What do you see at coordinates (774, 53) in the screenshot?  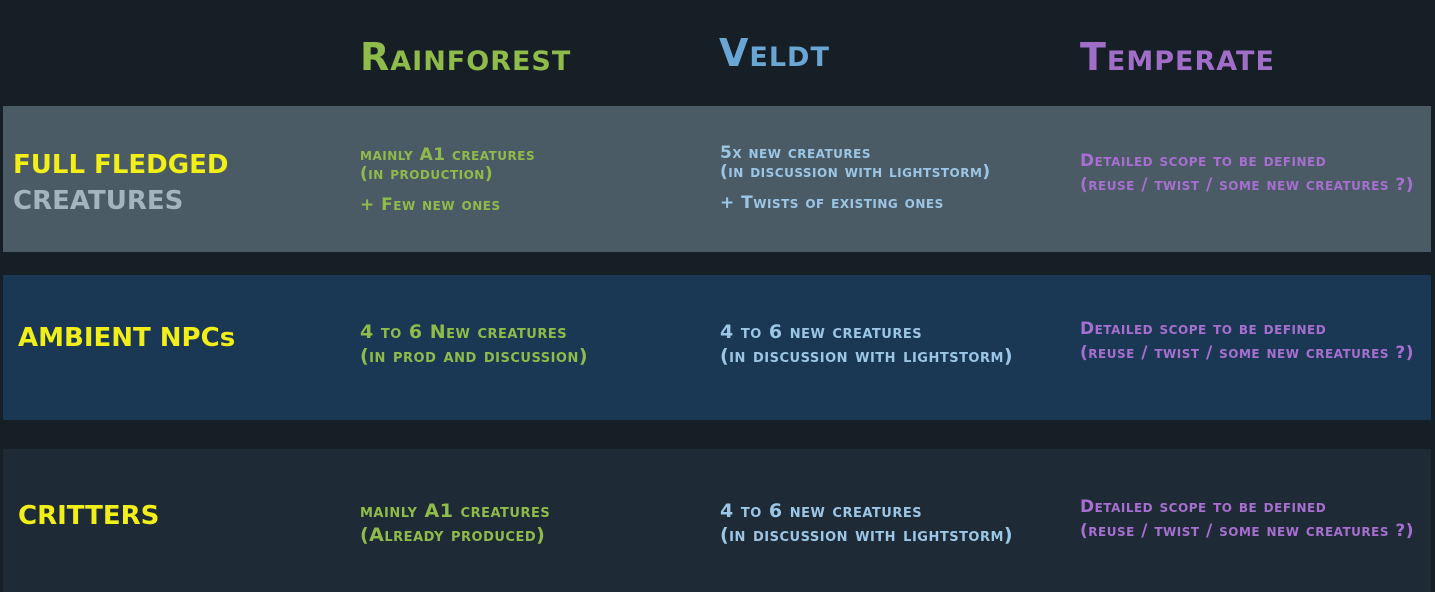 I see `column-header-veldt: Veldt` at bounding box center [774, 53].